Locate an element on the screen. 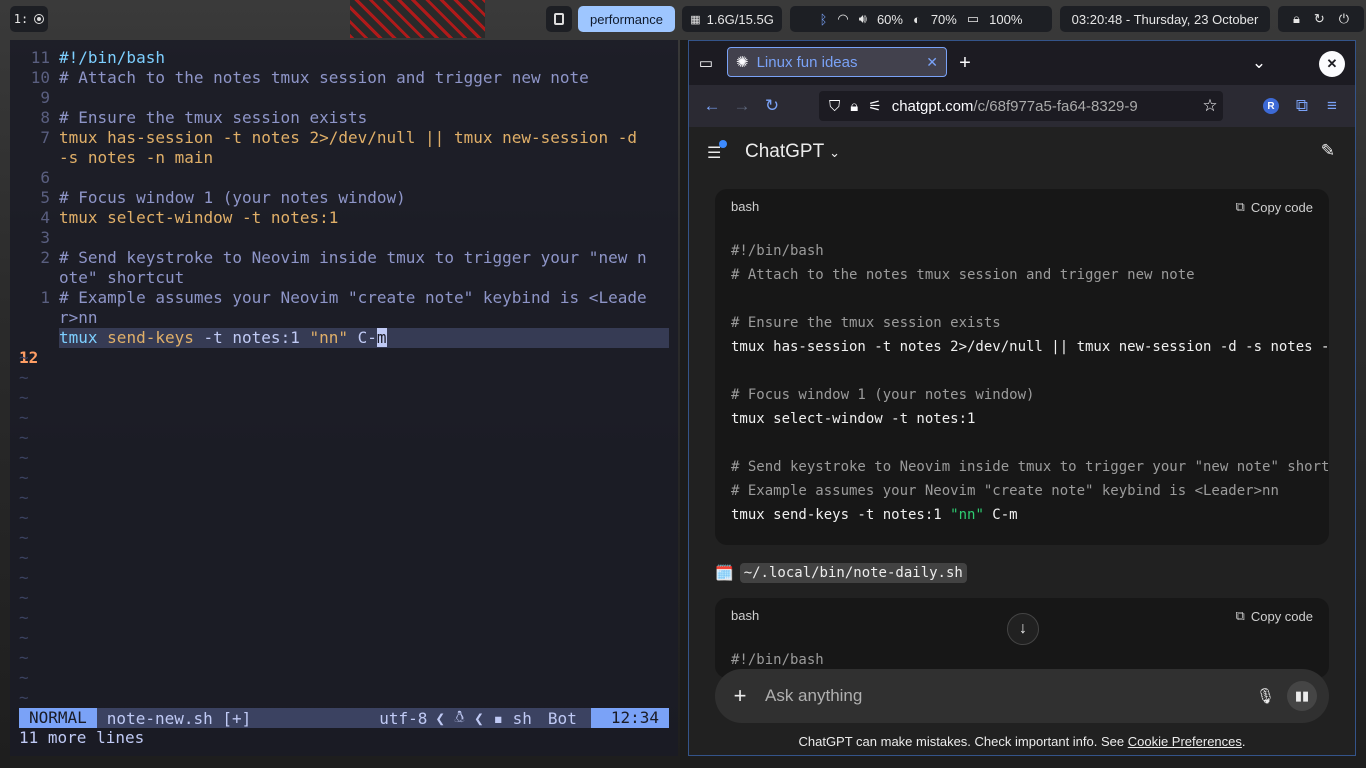  tab-list-chevron-icon: ⌄ is located at coordinates (1259, 63).